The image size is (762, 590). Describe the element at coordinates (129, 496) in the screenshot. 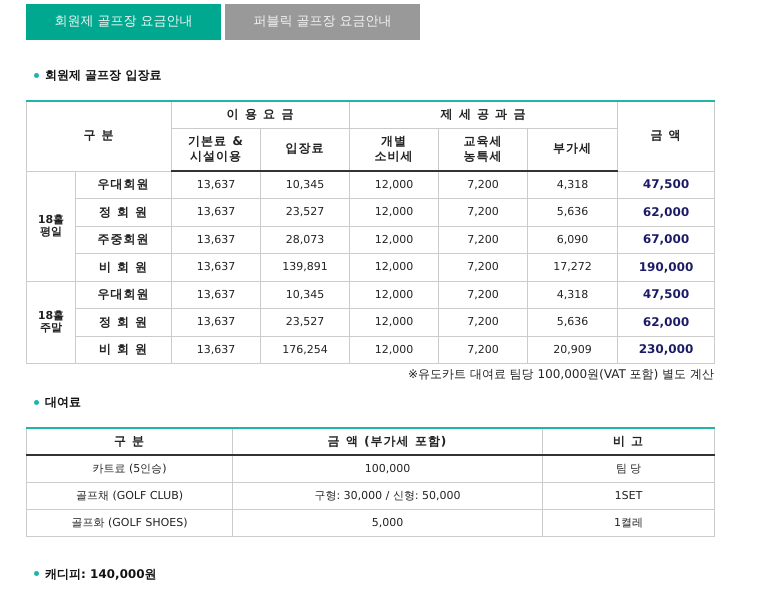

I see `table-cell: 골프채 (GOLF CLUB)` at that location.